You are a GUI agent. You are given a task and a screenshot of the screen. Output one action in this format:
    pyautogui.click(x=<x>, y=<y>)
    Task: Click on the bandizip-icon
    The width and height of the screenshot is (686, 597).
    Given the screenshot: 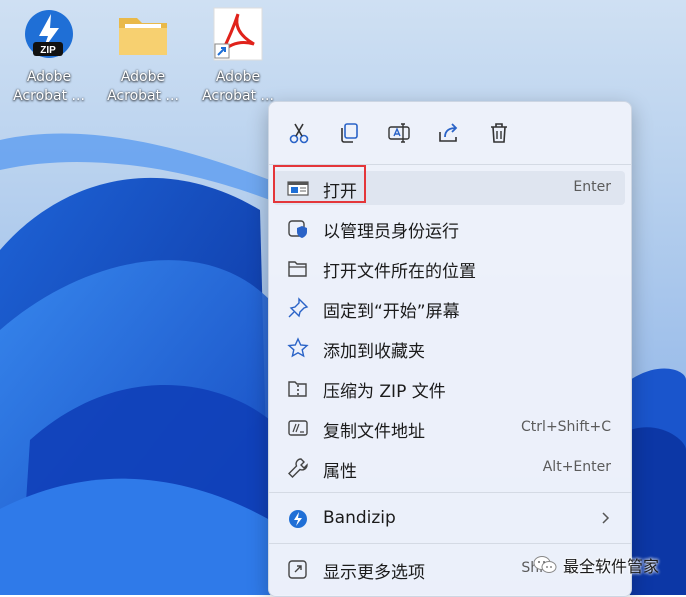 What is the action you would take?
    pyautogui.click(x=298, y=519)
    